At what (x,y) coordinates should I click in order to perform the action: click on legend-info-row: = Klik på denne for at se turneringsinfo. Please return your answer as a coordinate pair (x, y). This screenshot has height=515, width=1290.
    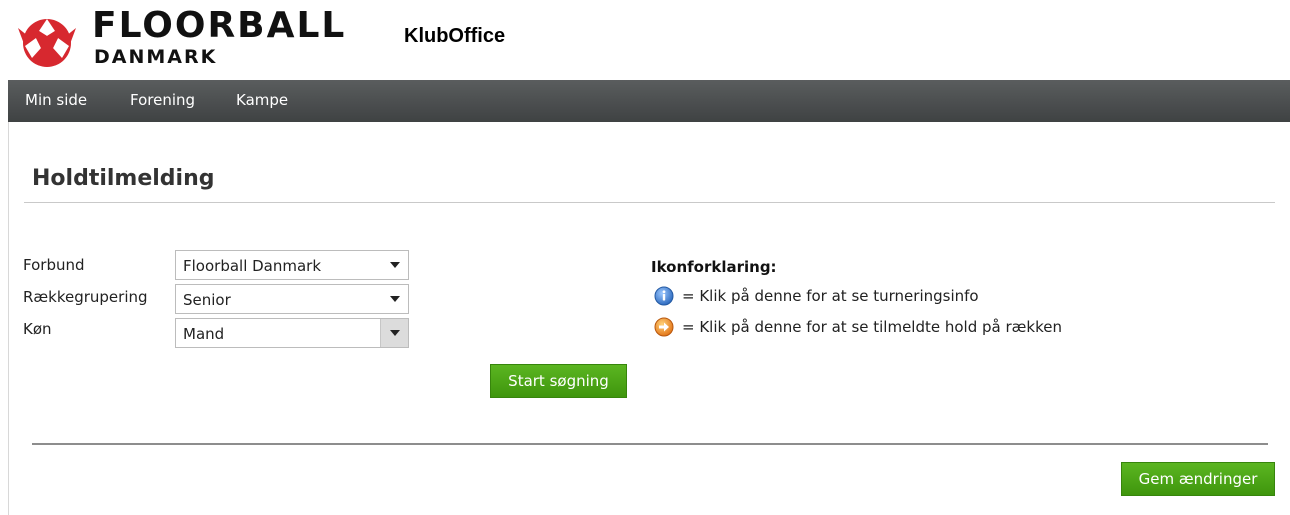
    Looking at the image, I should click on (816, 296).